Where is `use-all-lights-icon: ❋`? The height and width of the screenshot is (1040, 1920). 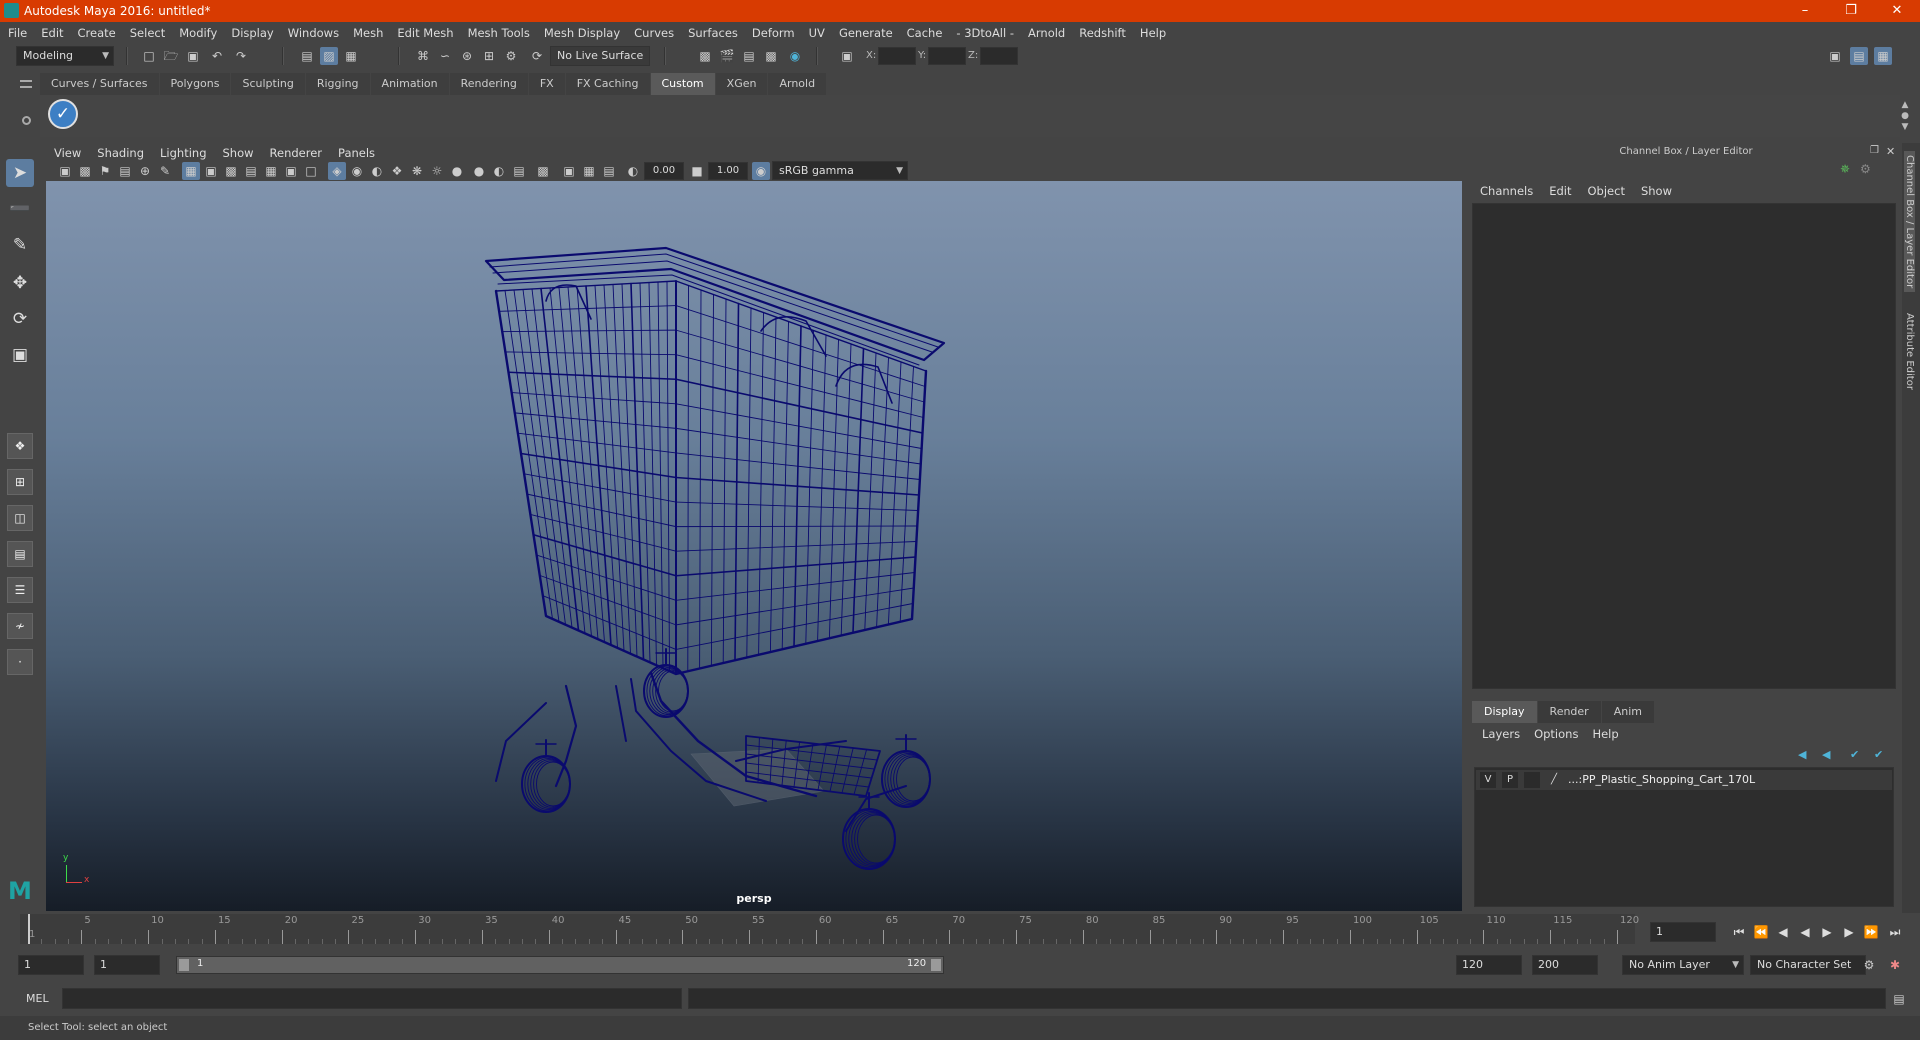 use-all-lights-icon: ❋ is located at coordinates (417, 171).